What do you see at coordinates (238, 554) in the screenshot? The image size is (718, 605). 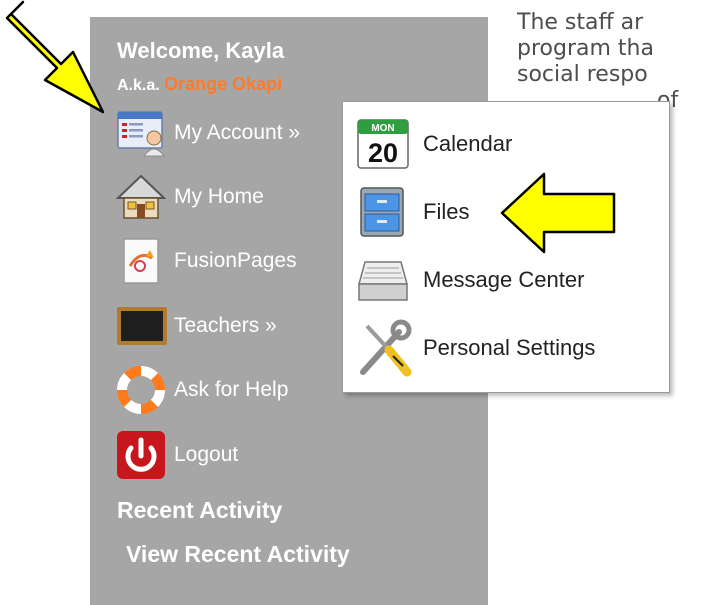 I see `view-recent-activity-link: View Recent Activity` at bounding box center [238, 554].